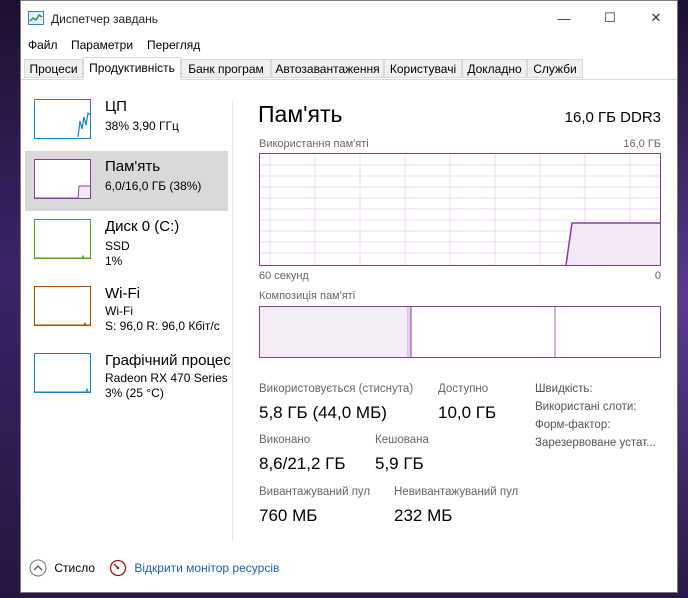  I want to click on sidebar-wifi-adapter: Wi-Fi, so click(119, 311).